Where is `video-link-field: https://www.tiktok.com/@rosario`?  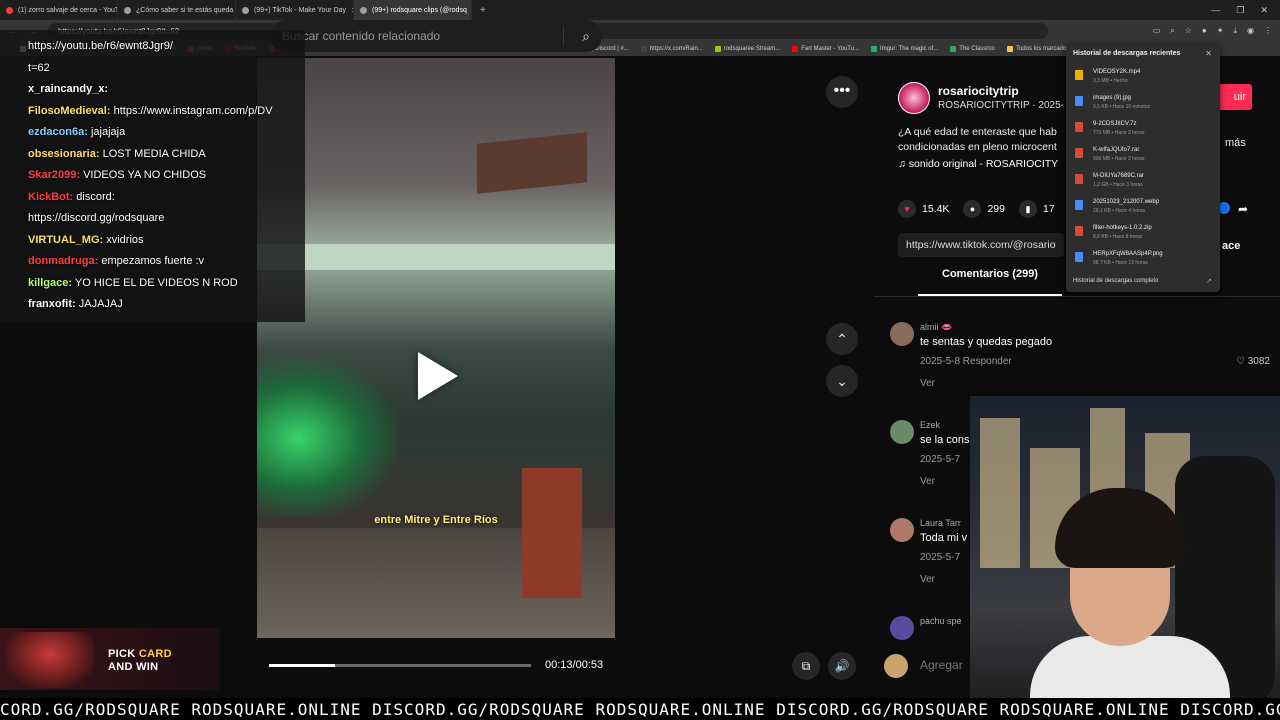
video-link-field: https://www.tiktok.com/@rosario is located at coordinates (981, 245).